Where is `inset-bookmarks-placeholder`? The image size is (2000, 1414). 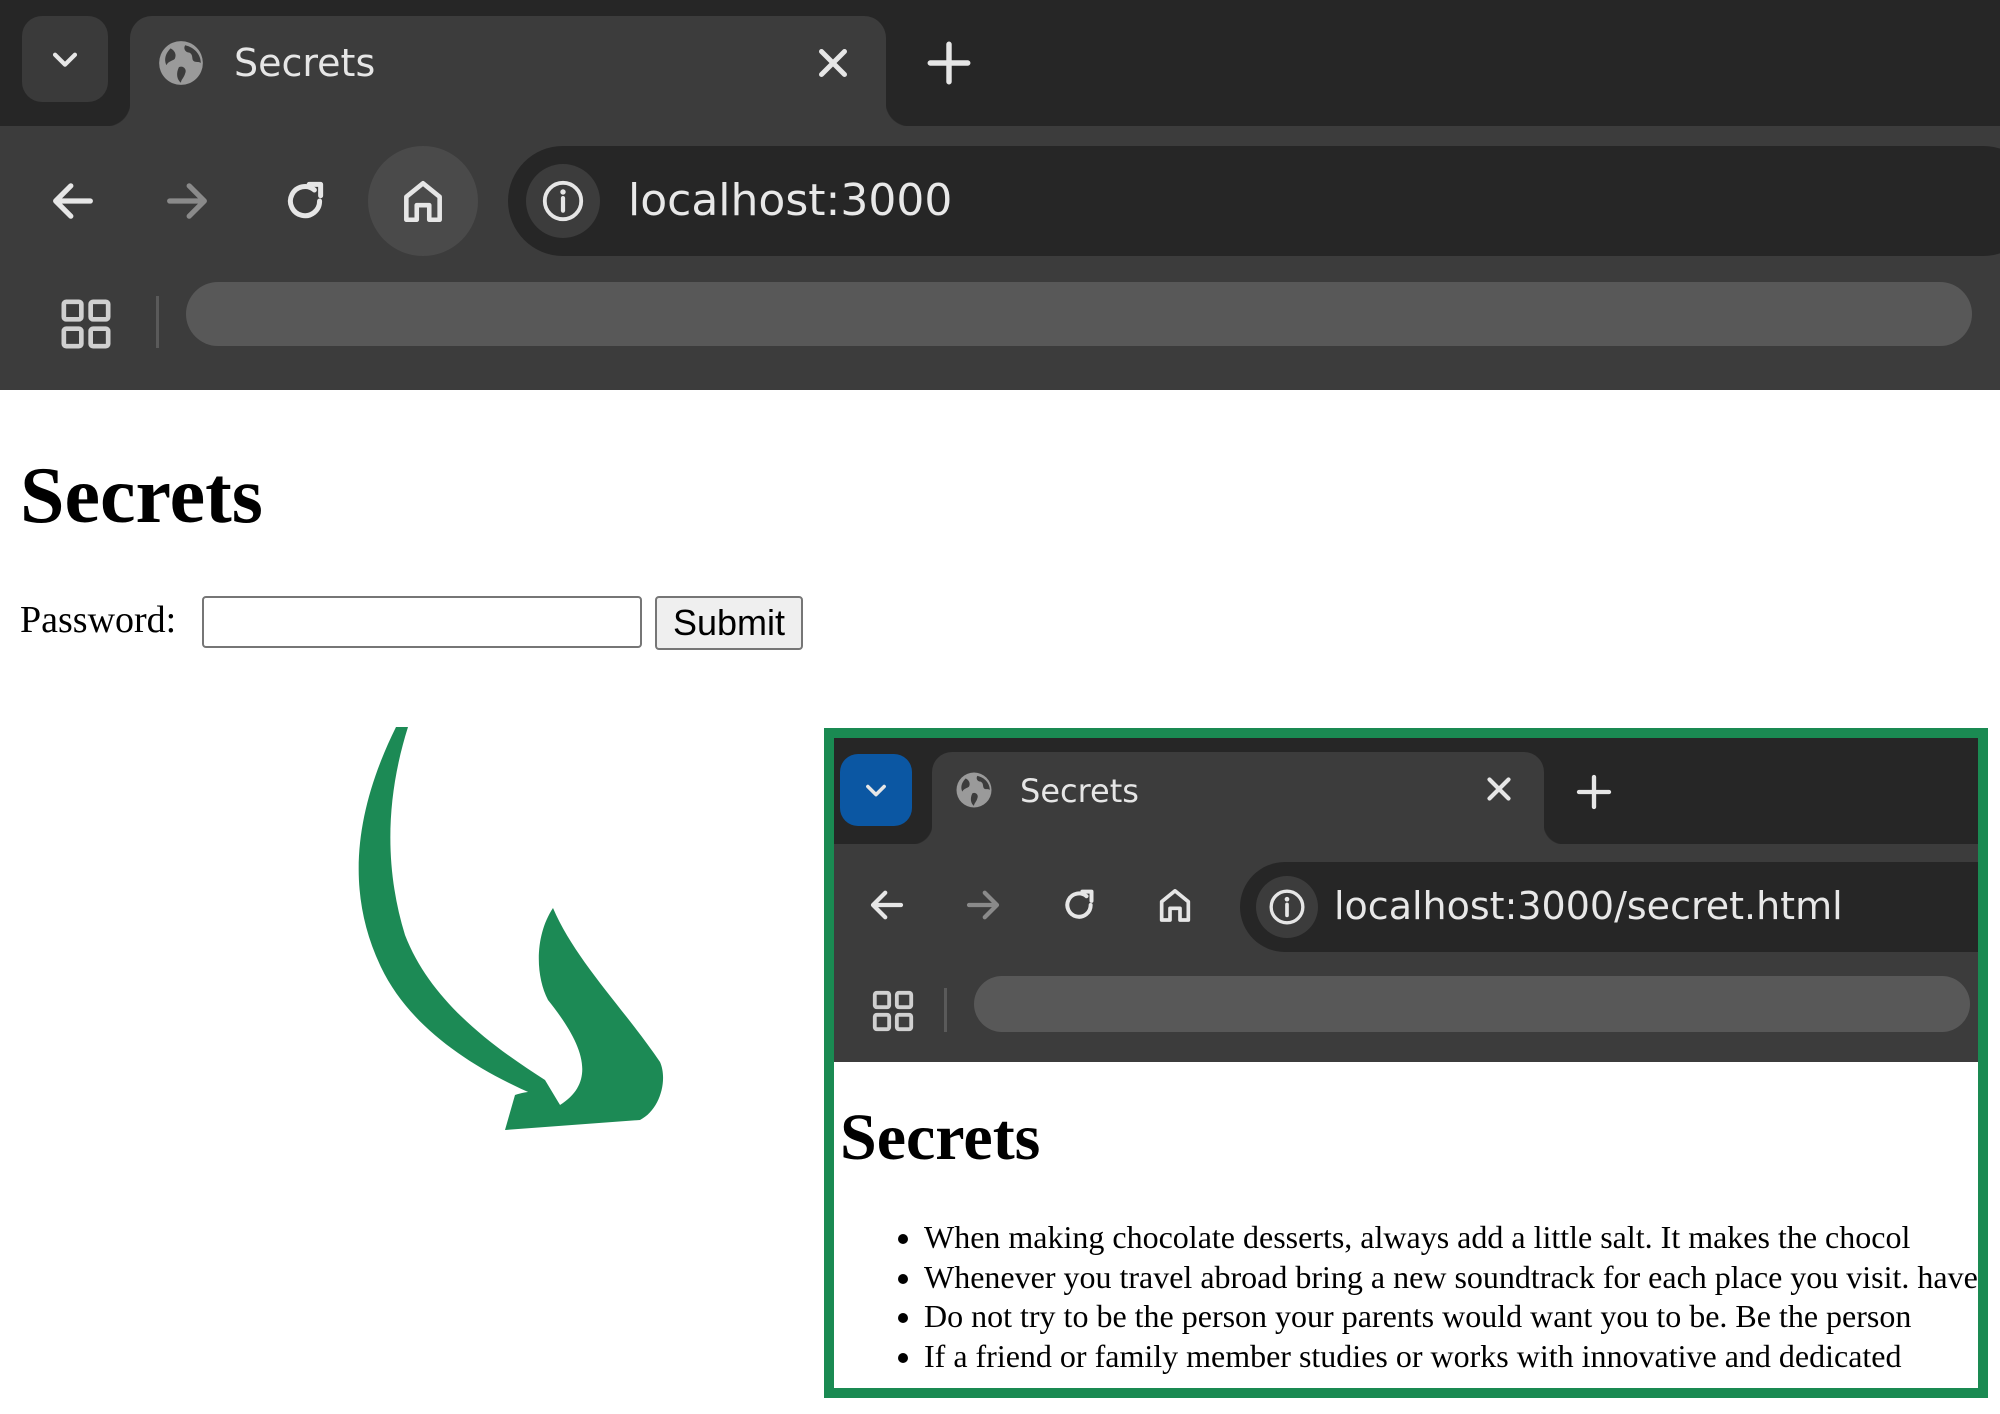
inset-bookmarks-placeholder is located at coordinates (1472, 1004).